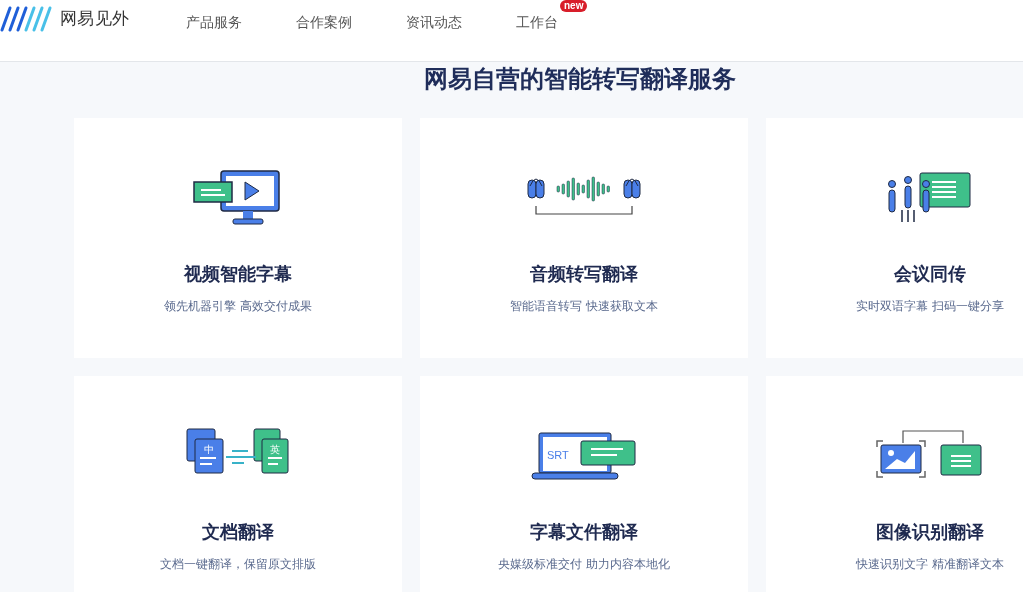 This screenshot has height=592, width=1023. What do you see at coordinates (584, 532) in the screenshot?
I see `card-title: 字幕文件翻译` at bounding box center [584, 532].